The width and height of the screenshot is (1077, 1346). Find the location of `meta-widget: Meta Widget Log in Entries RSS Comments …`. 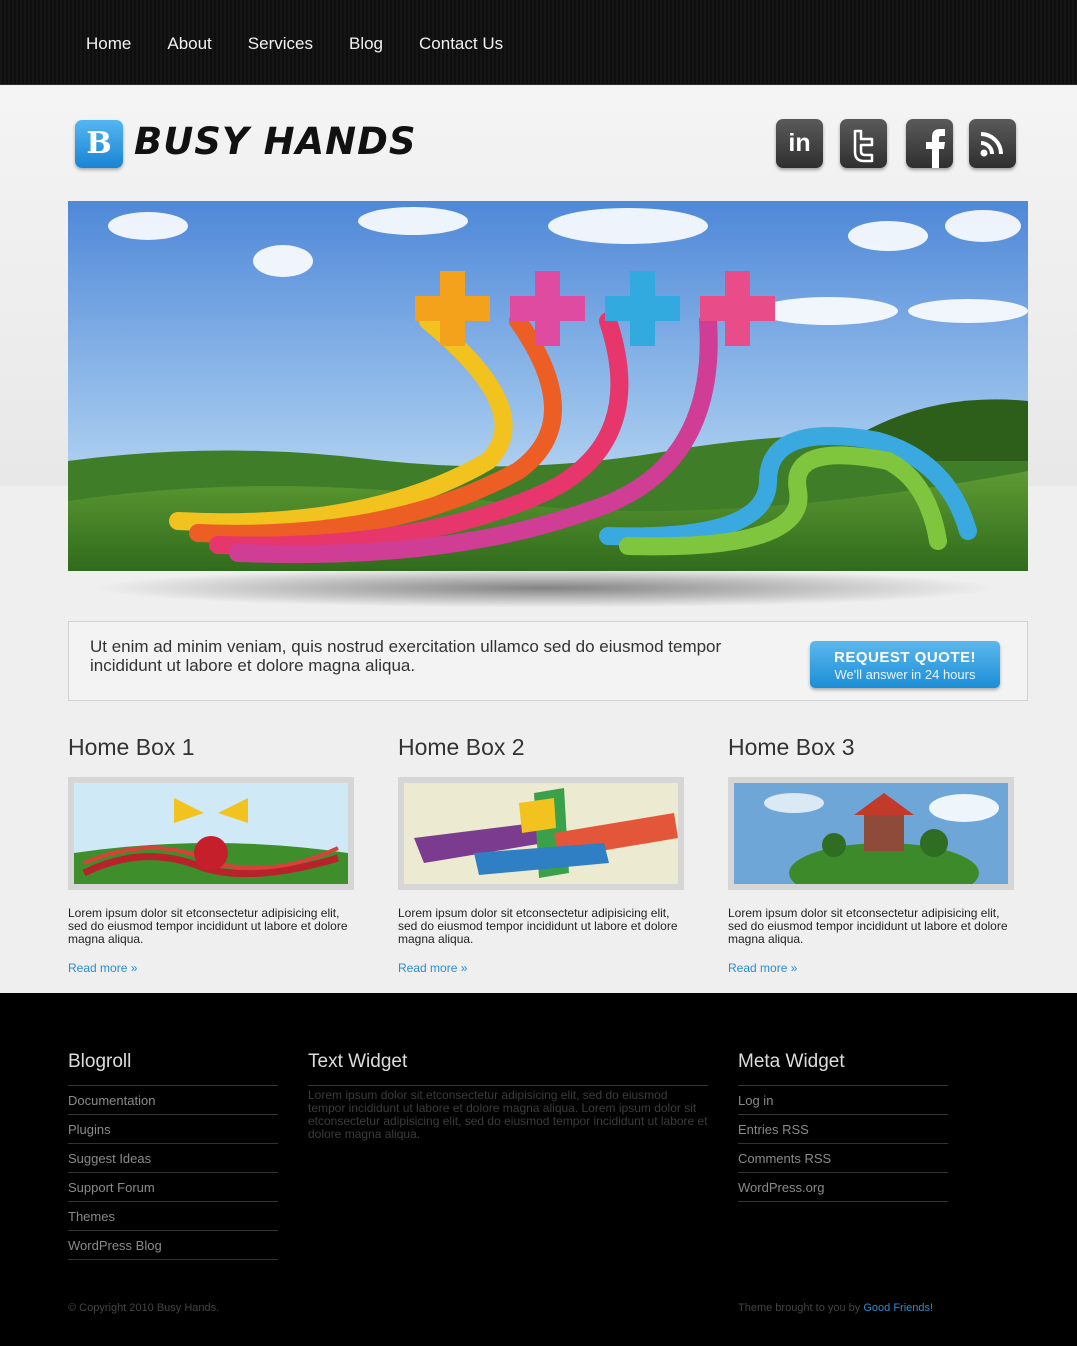

meta-widget: Meta Widget Log in Entries RSS Comments … is located at coordinates (843, 1126).